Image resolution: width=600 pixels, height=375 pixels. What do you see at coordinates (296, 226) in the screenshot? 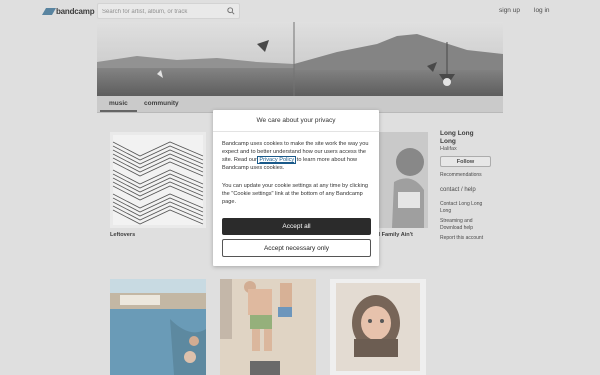
I see `accept-all-button: Accept all` at bounding box center [296, 226].